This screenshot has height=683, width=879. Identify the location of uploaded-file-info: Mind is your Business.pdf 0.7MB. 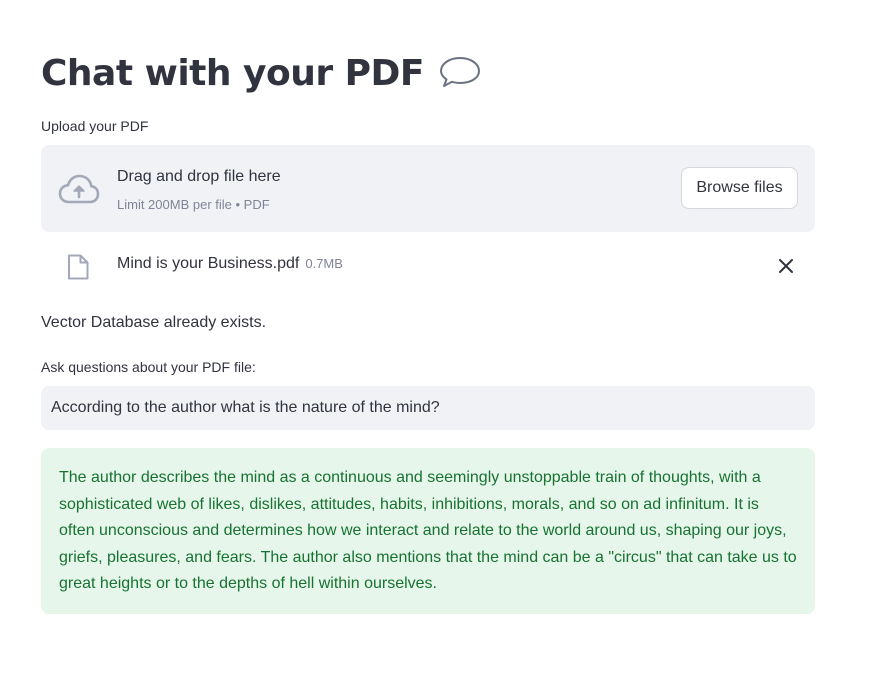
(230, 264).